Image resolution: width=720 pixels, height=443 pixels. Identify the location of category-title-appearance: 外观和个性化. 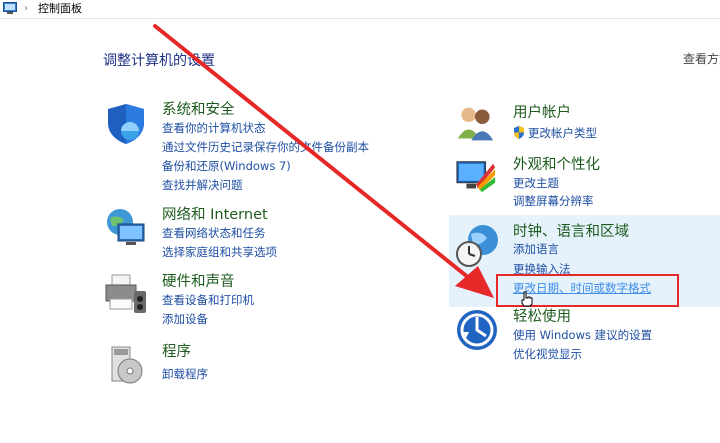
(556, 165).